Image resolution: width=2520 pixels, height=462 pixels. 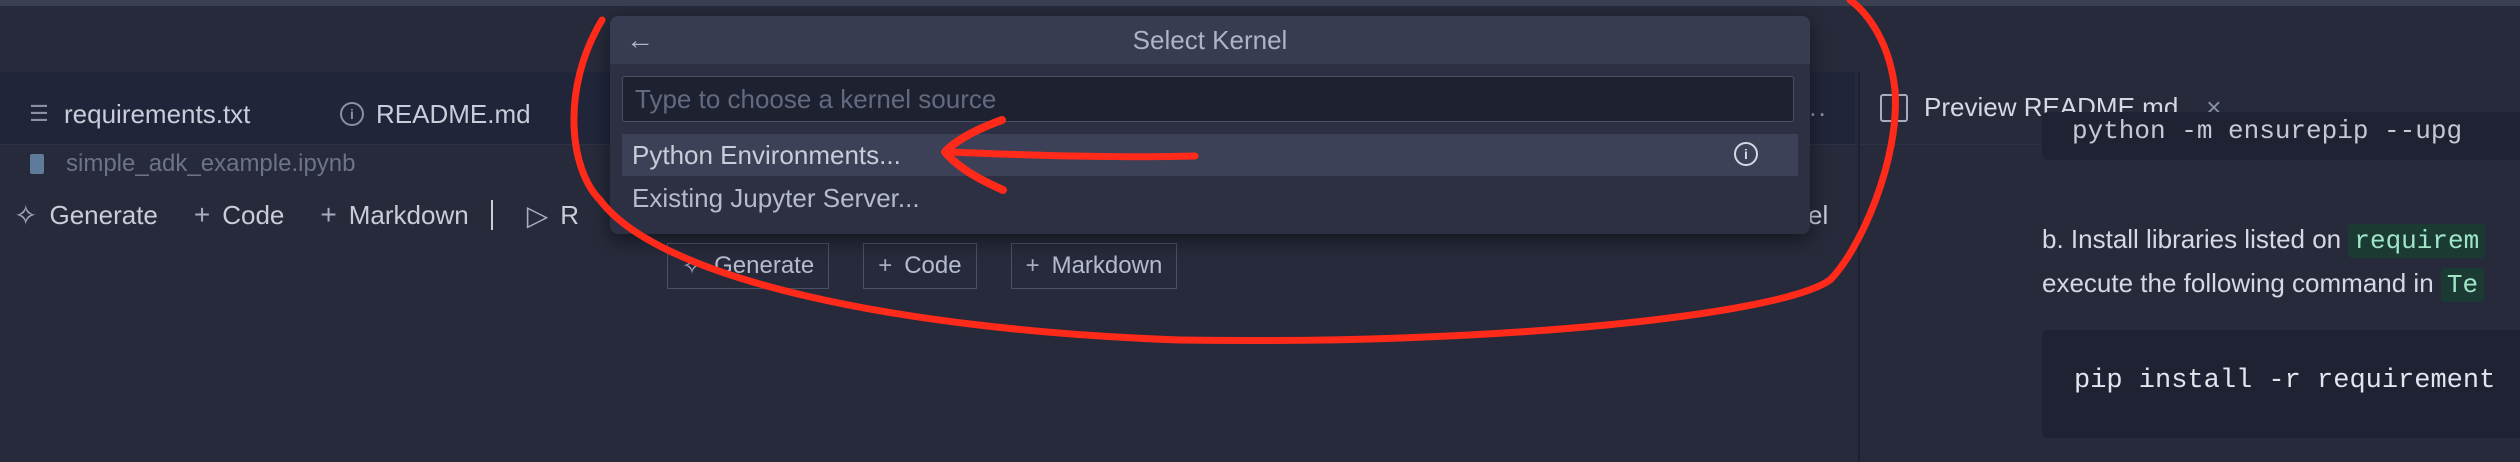 I want to click on cell-code-label: Code, so click(x=933, y=265).